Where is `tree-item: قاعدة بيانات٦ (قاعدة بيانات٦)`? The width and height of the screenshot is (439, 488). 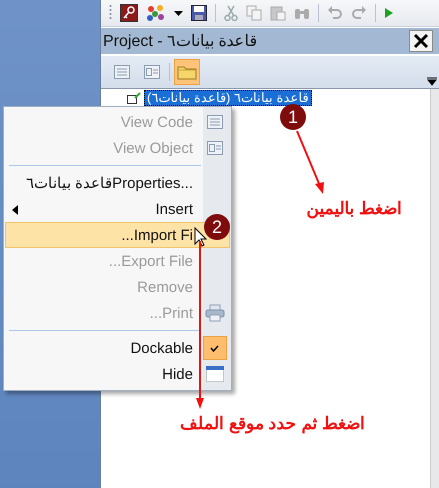
tree-item: قاعدة بيانات٦ (قاعدة بيانات٦) is located at coordinates (228, 98).